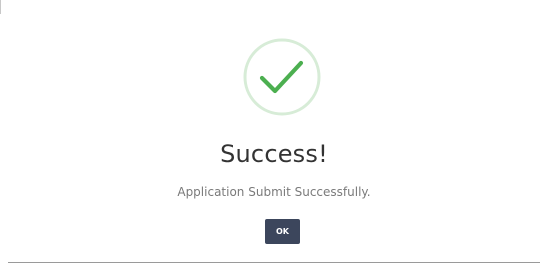  I want to click on dialog-title: Success!, so click(274, 154).